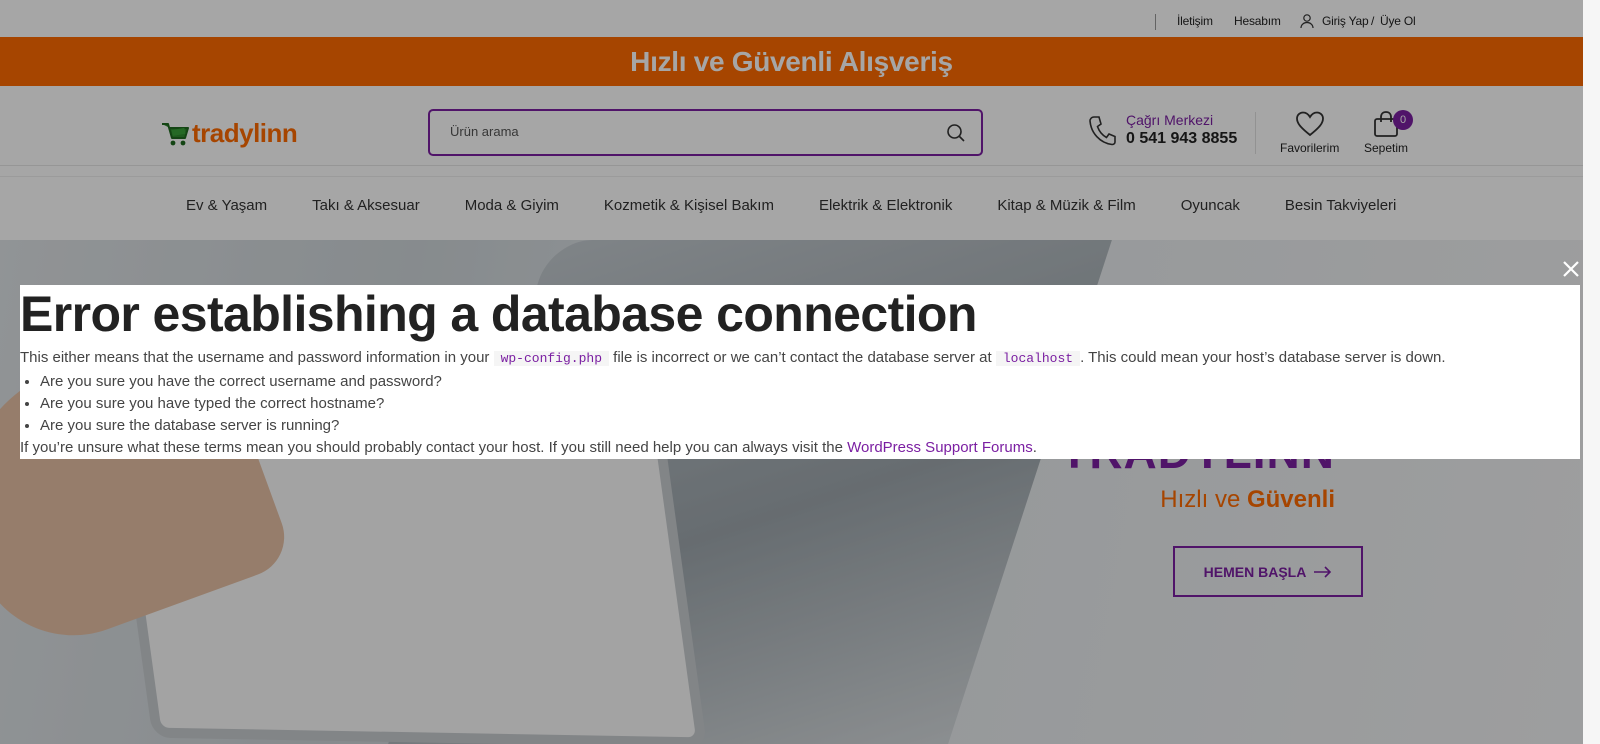 The image size is (1600, 744). I want to click on config-file-code: wp-config.php, so click(551, 358).